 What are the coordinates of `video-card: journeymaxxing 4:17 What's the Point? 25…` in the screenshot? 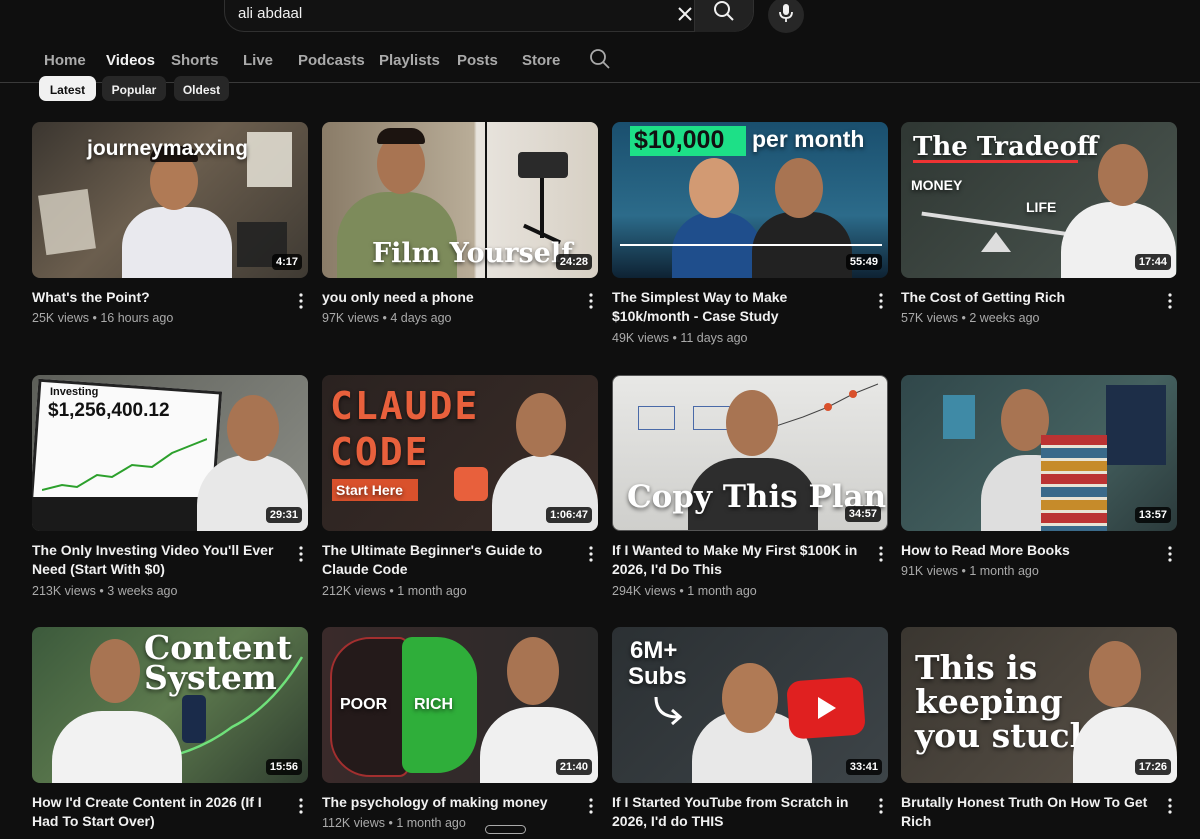 It's located at (170, 223).